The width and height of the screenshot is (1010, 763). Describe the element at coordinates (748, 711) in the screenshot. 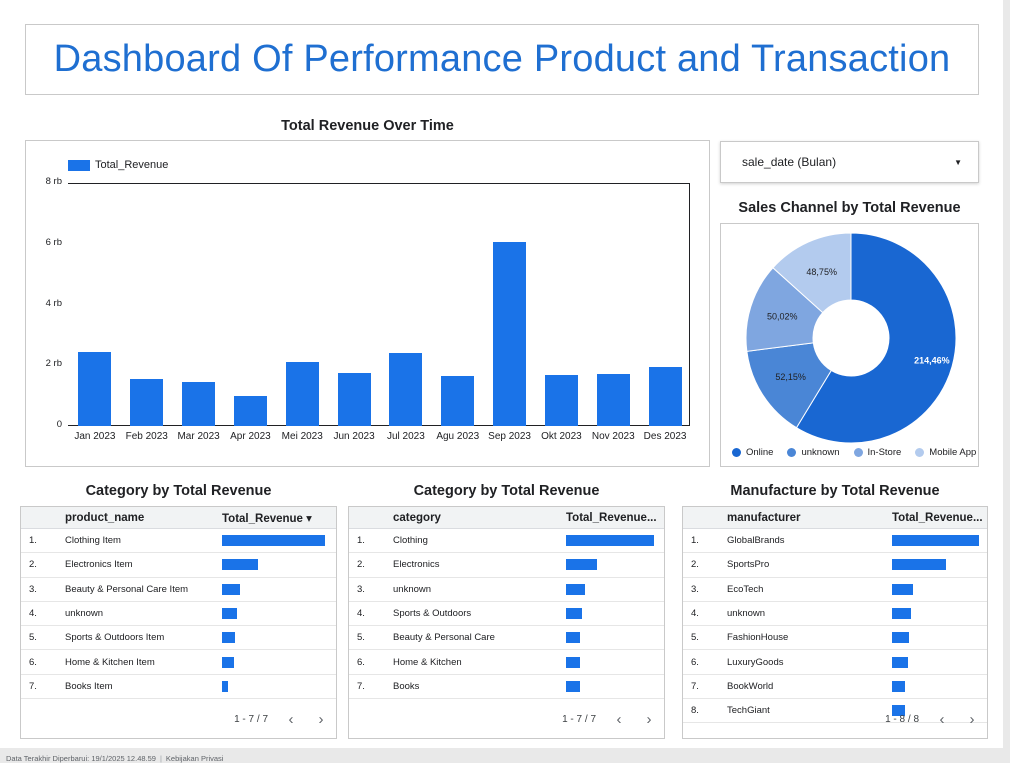

I see `row-label: TechGiant` at that location.